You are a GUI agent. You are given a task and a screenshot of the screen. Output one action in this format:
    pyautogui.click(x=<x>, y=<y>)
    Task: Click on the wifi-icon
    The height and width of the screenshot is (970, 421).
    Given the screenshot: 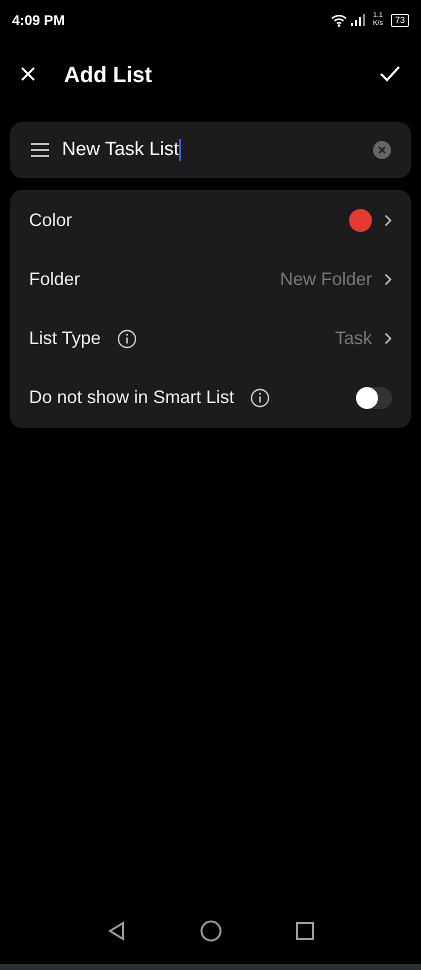 What is the action you would take?
    pyautogui.click(x=338, y=20)
    